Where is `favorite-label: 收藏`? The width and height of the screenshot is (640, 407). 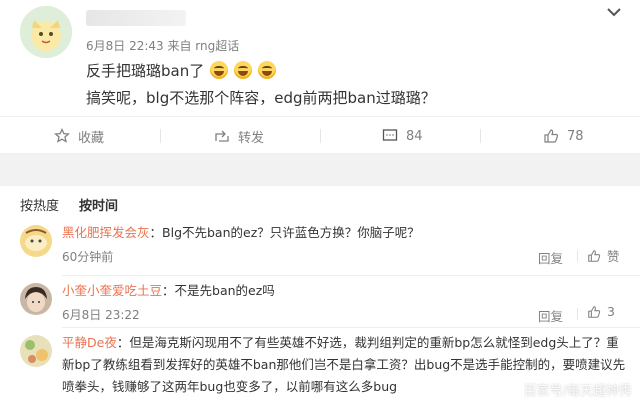
favorite-label: 收藏 is located at coordinates (91, 138).